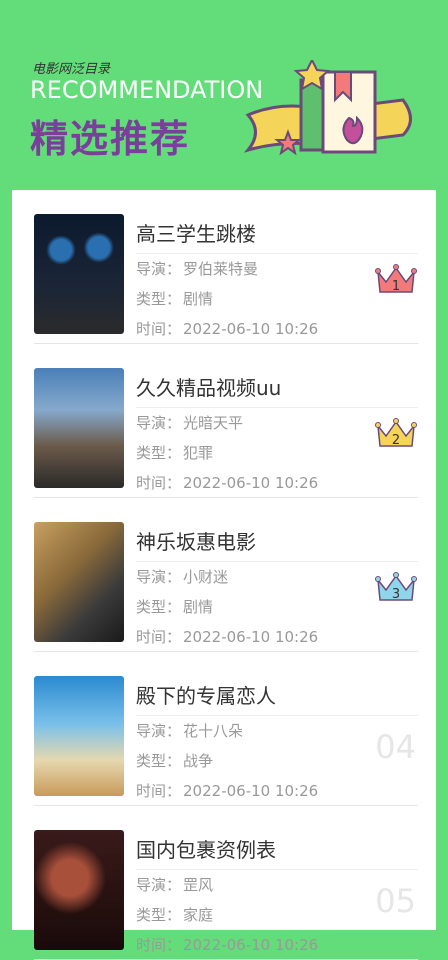  What do you see at coordinates (175, 761) in the screenshot?
I see `genre-row: 类型： 战争` at bounding box center [175, 761].